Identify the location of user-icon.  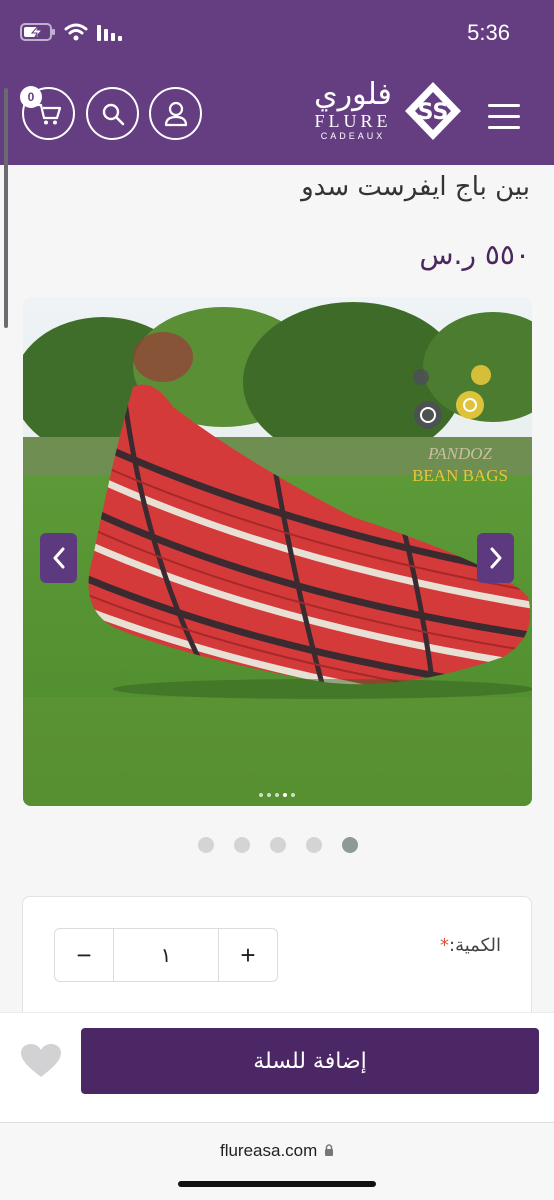
(175, 113).